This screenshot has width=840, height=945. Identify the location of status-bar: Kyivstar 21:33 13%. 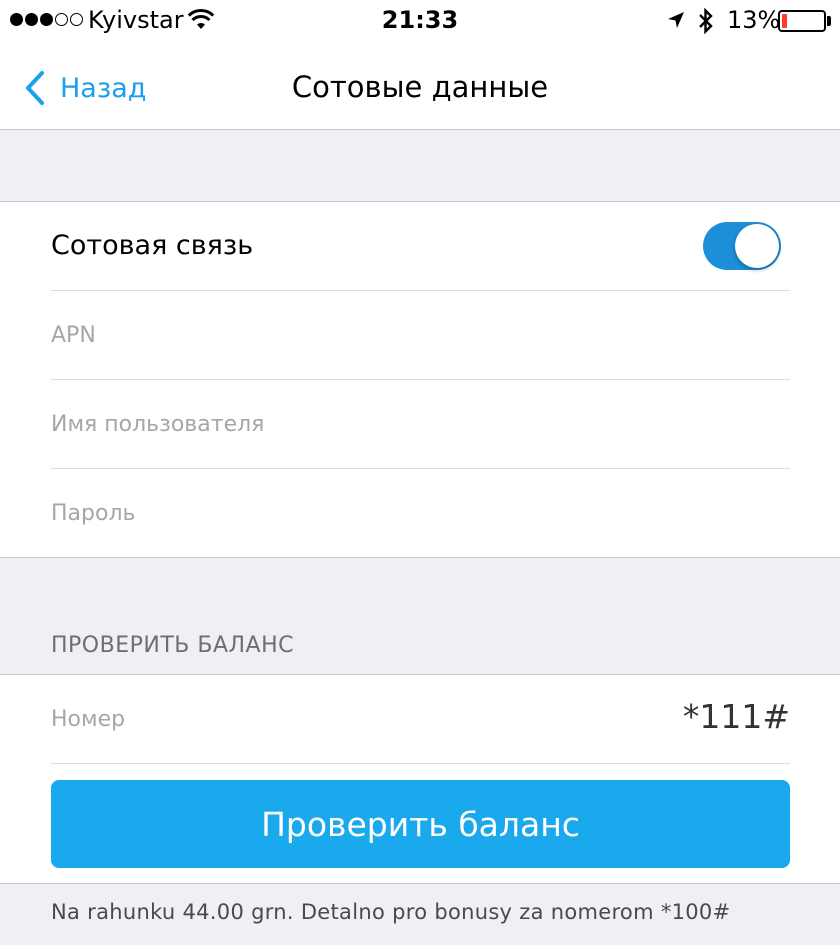
(420, 21).